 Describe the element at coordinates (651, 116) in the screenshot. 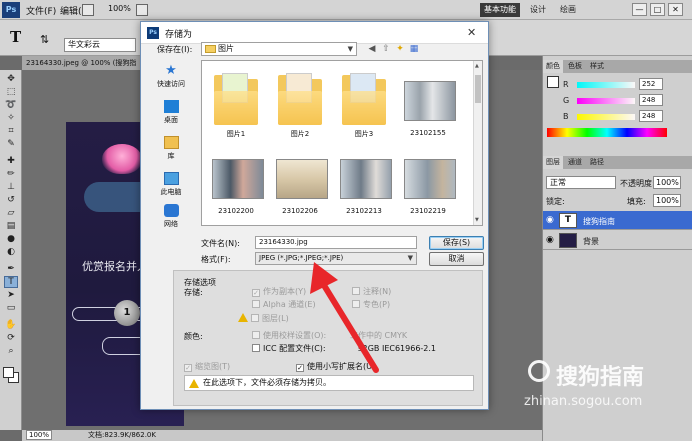

I see `blue-value: 248` at that location.